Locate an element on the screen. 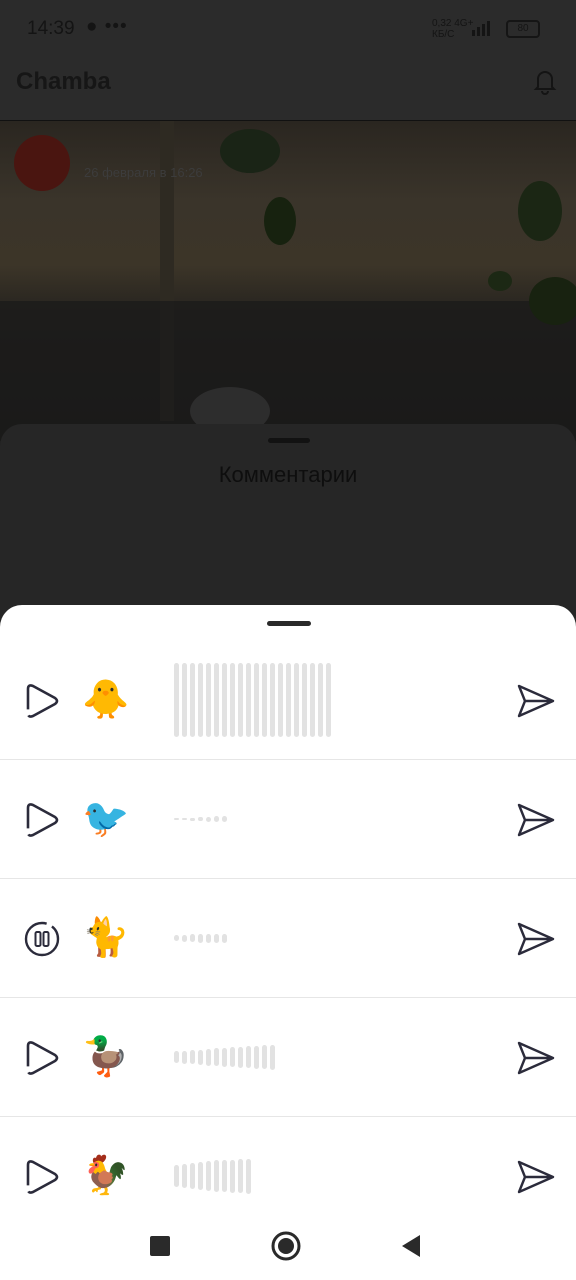 Image resolution: width=576 pixels, height=1280 pixels. voice-avatar-icon: 🐥 is located at coordinates (106, 700).